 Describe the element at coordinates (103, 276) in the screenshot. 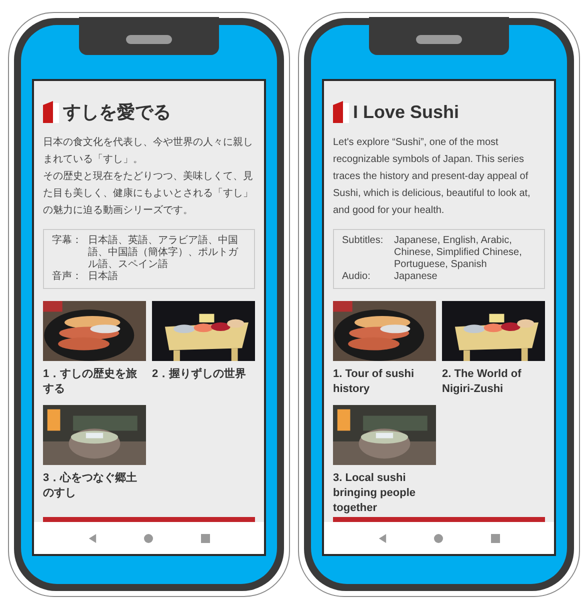

I see `info-value: 日本語` at that location.